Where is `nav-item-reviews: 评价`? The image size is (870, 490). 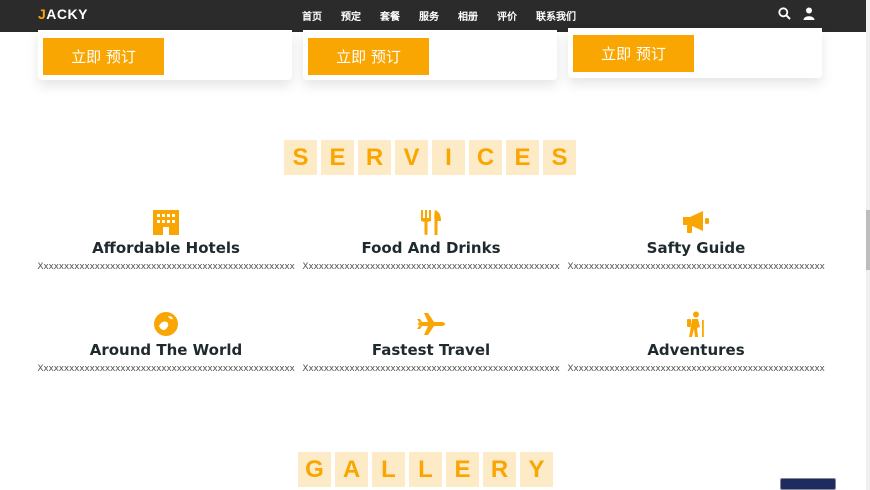
nav-item-reviews: 评价 is located at coordinates (507, 15).